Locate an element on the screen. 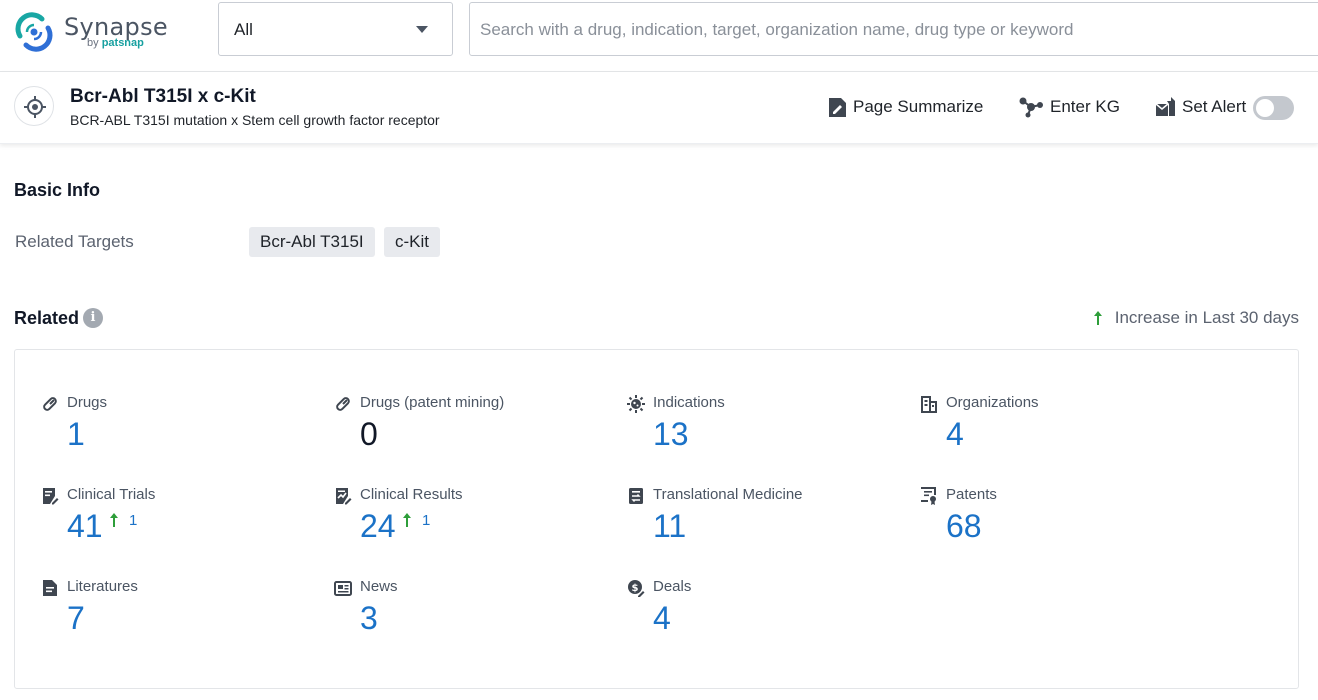 Image resolution: width=1318 pixels, height=700 pixels. deals-icon: $ is located at coordinates (636, 588).